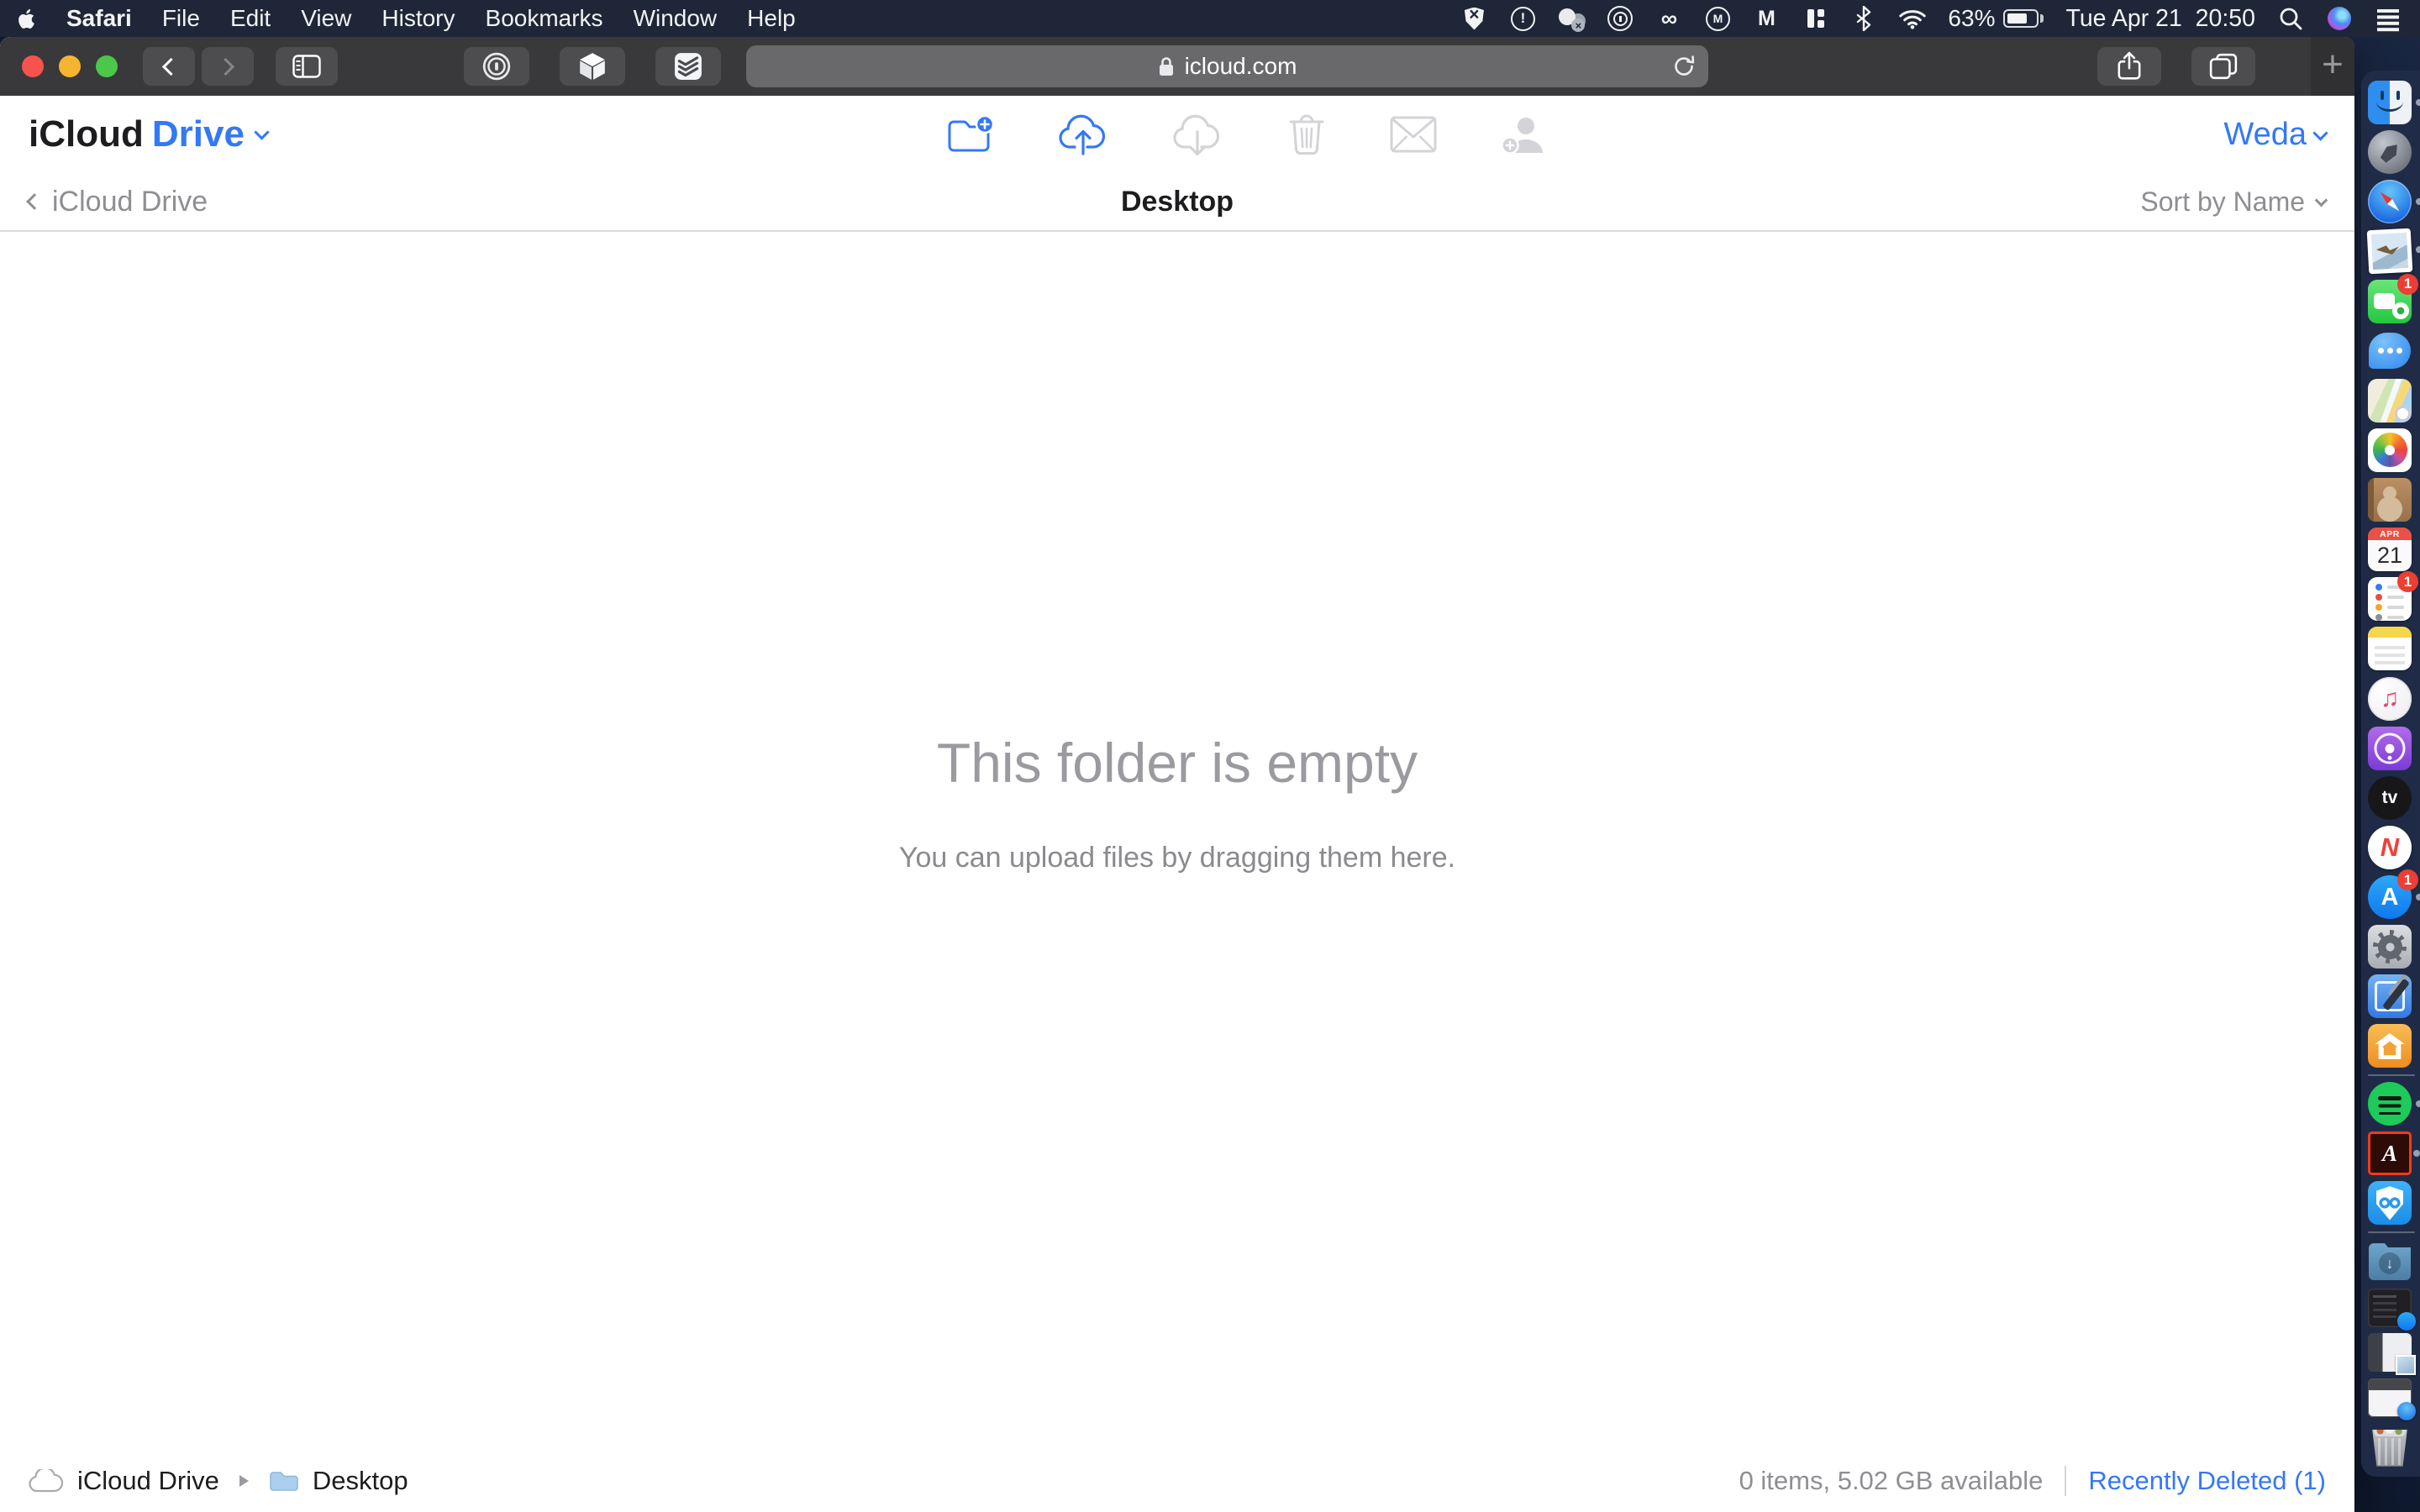 The image size is (2420, 1512). Describe the element at coordinates (2393, 251) in the screenshot. I see `dock-mail-icon` at that location.